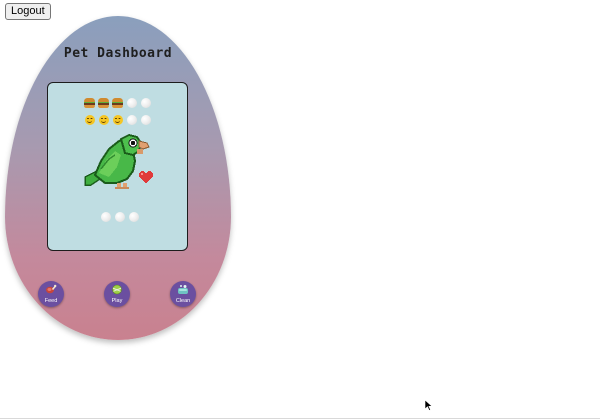 The height and width of the screenshot is (420, 600). I want to click on pet-screen, so click(117, 166).